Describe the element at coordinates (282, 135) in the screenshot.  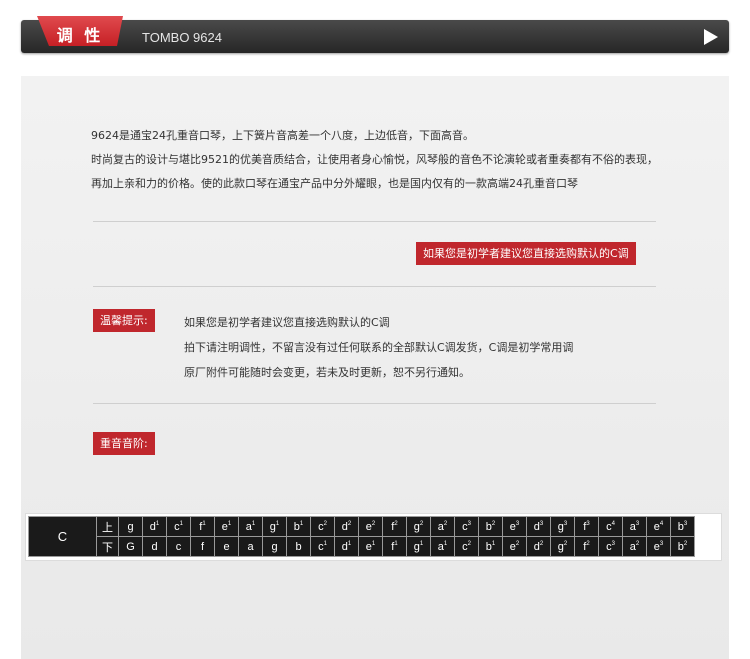
I see `intro-line: 9624是通宝24孔重音口琴，上下簧片音高差一个八度，上边低音，下面高音。` at that location.